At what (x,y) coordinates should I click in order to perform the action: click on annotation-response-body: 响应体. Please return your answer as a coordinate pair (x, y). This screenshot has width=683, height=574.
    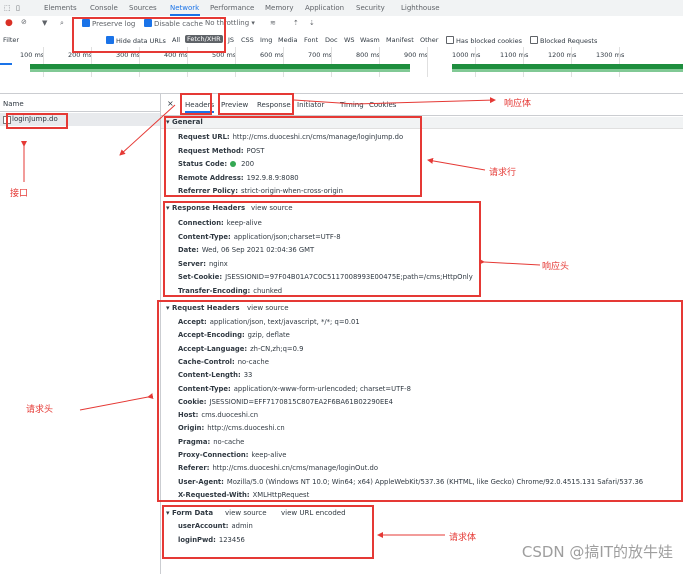
    Looking at the image, I should click on (518, 104).